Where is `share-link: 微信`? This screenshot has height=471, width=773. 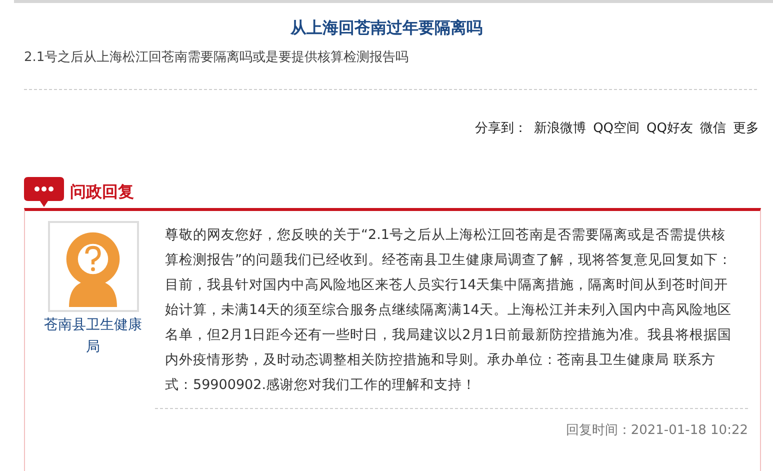 share-link: 微信 is located at coordinates (713, 129).